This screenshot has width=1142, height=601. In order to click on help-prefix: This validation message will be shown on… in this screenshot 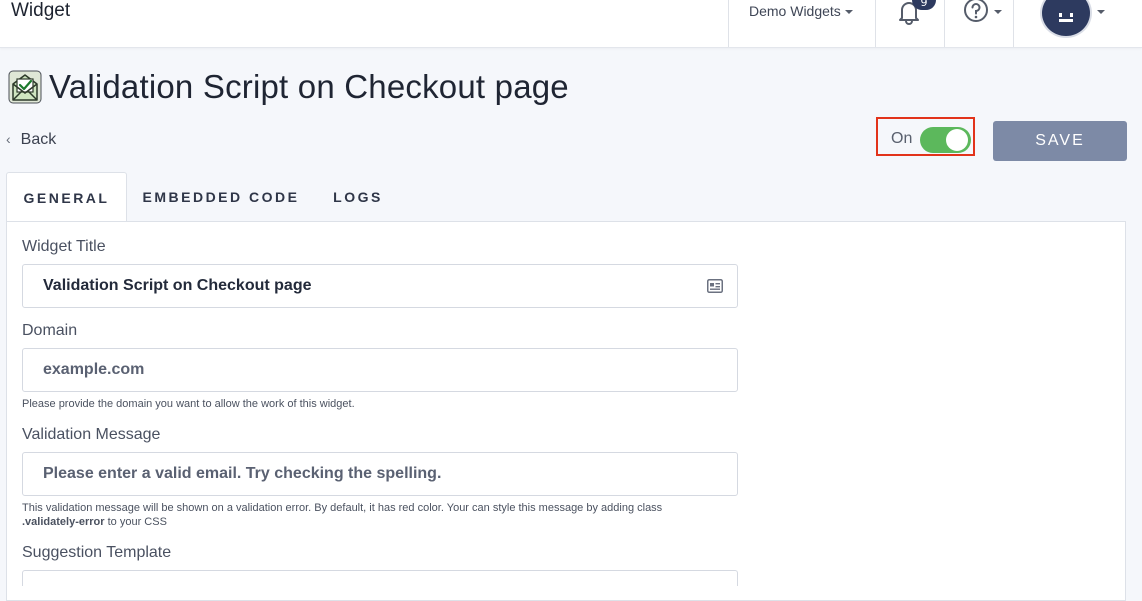, I will do `click(342, 508)`.